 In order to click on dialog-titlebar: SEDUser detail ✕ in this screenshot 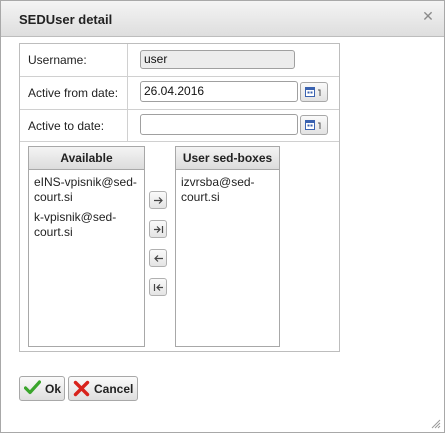, I will do `click(222, 19)`.